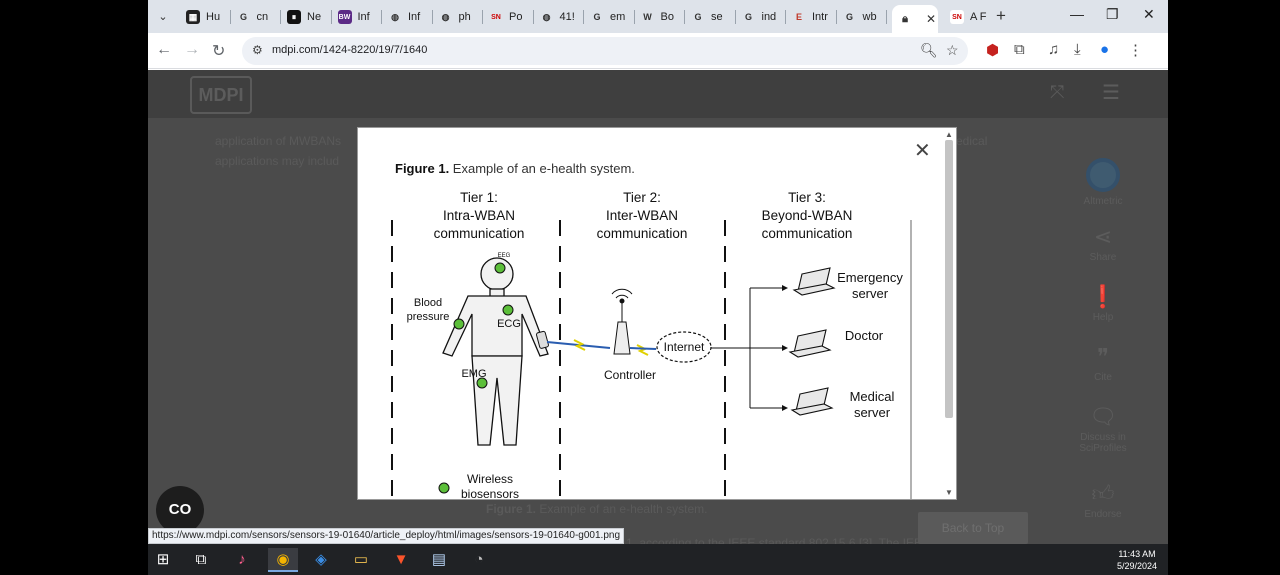 The image size is (1280, 575). I want to click on extension-badge-icon: ⬢, so click(992, 50).